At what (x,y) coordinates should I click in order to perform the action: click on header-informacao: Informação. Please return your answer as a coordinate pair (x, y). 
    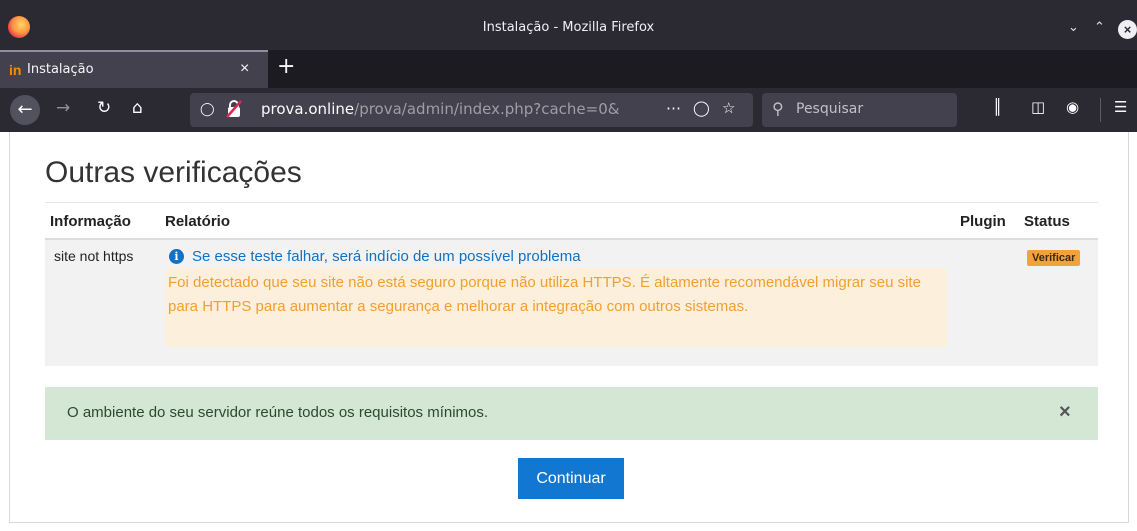
    Looking at the image, I should click on (90, 221).